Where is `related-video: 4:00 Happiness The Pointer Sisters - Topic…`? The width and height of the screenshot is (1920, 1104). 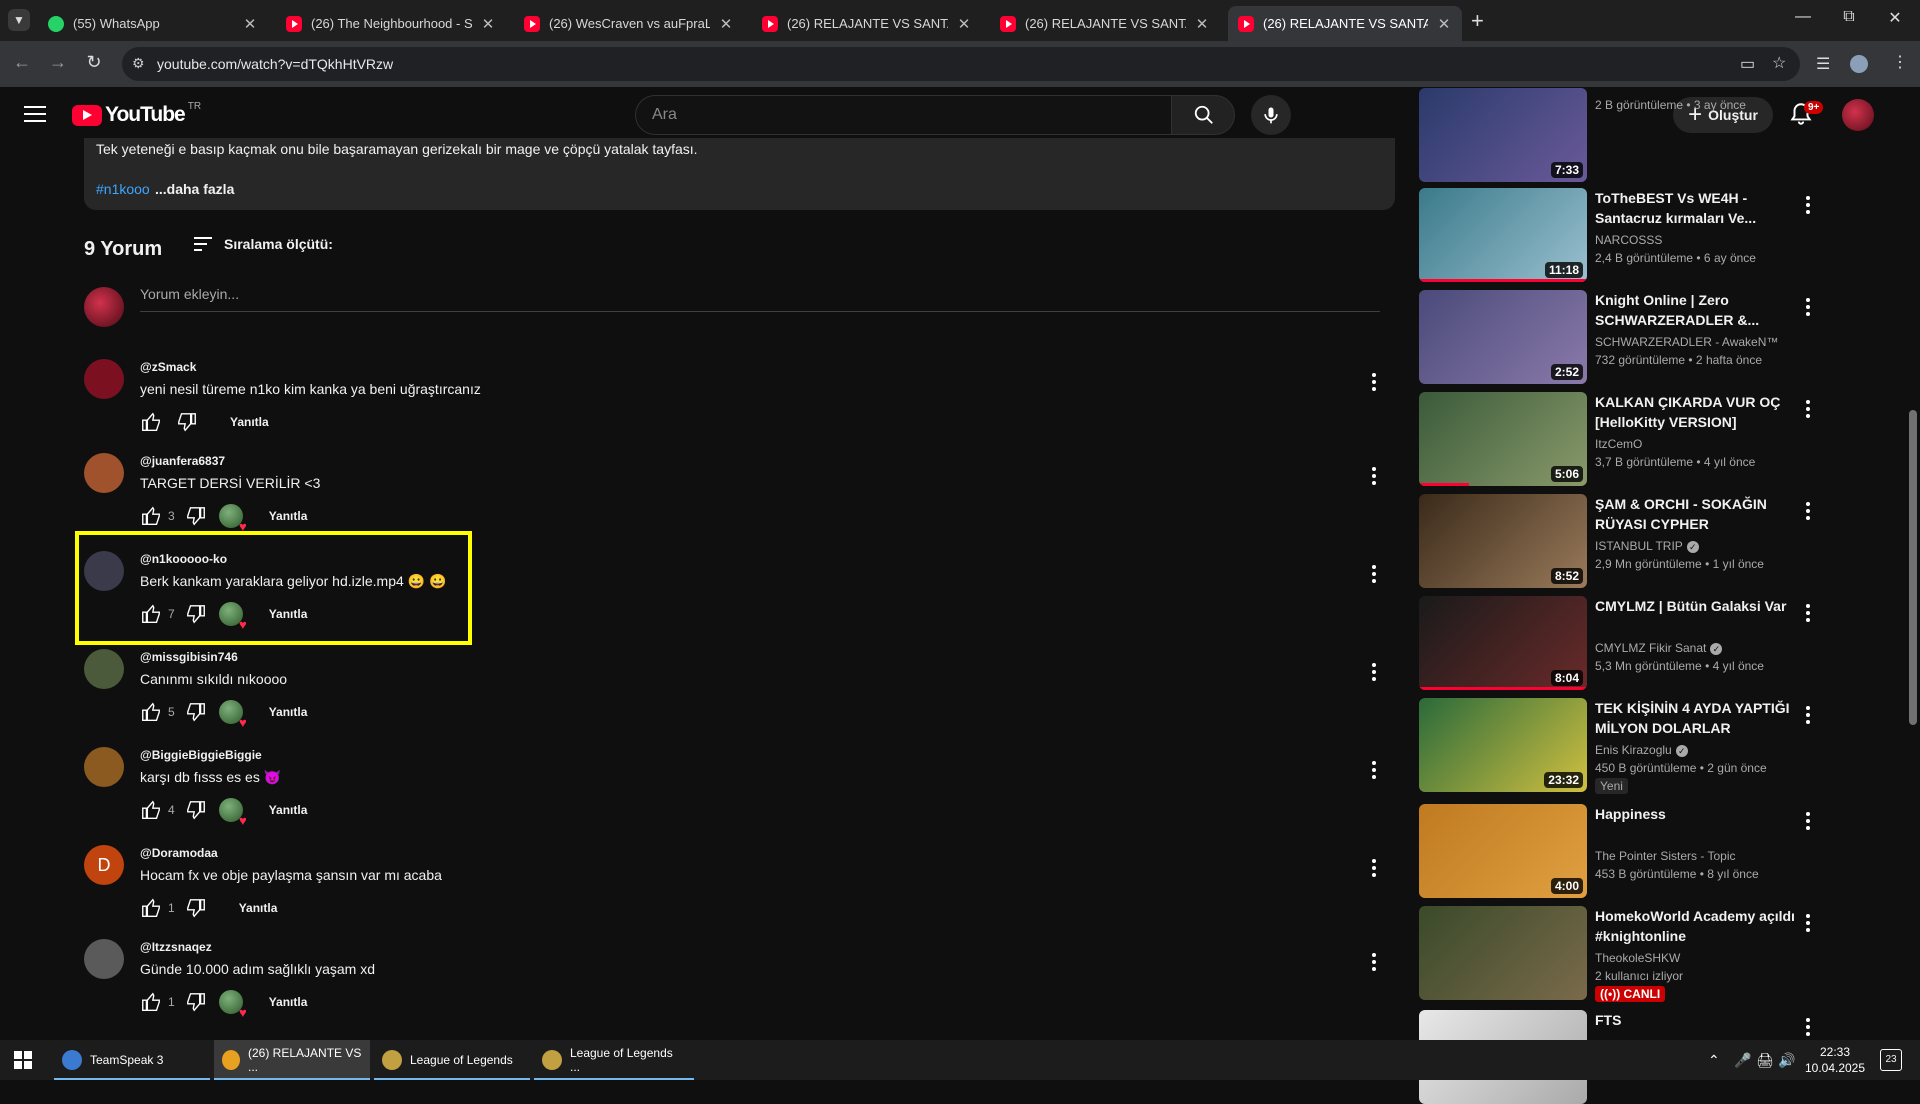
related-video: 4:00 Happiness The Pointer Sisters - Topic… is located at coordinates (1619, 851).